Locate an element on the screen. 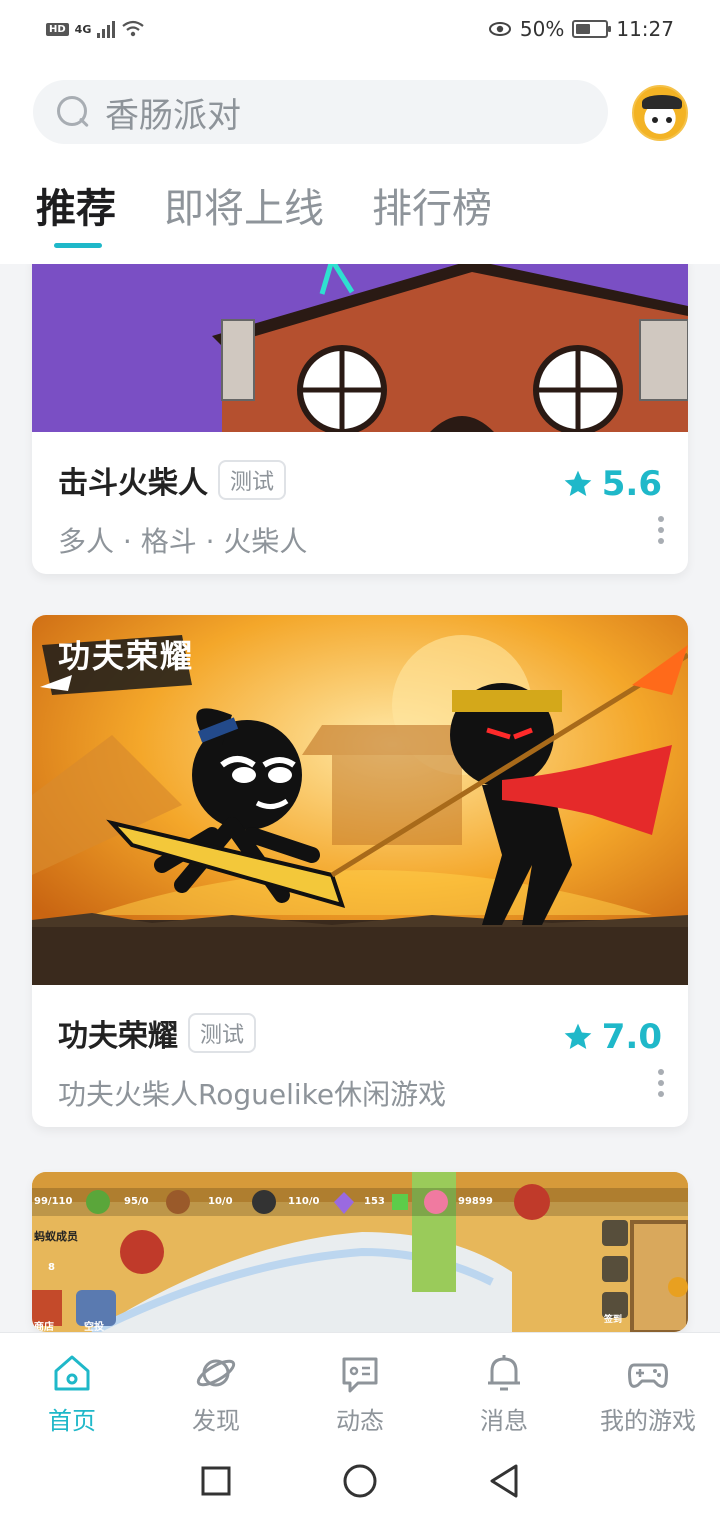 The image size is (720, 1520). clock: 11:27 is located at coordinates (645, 29).